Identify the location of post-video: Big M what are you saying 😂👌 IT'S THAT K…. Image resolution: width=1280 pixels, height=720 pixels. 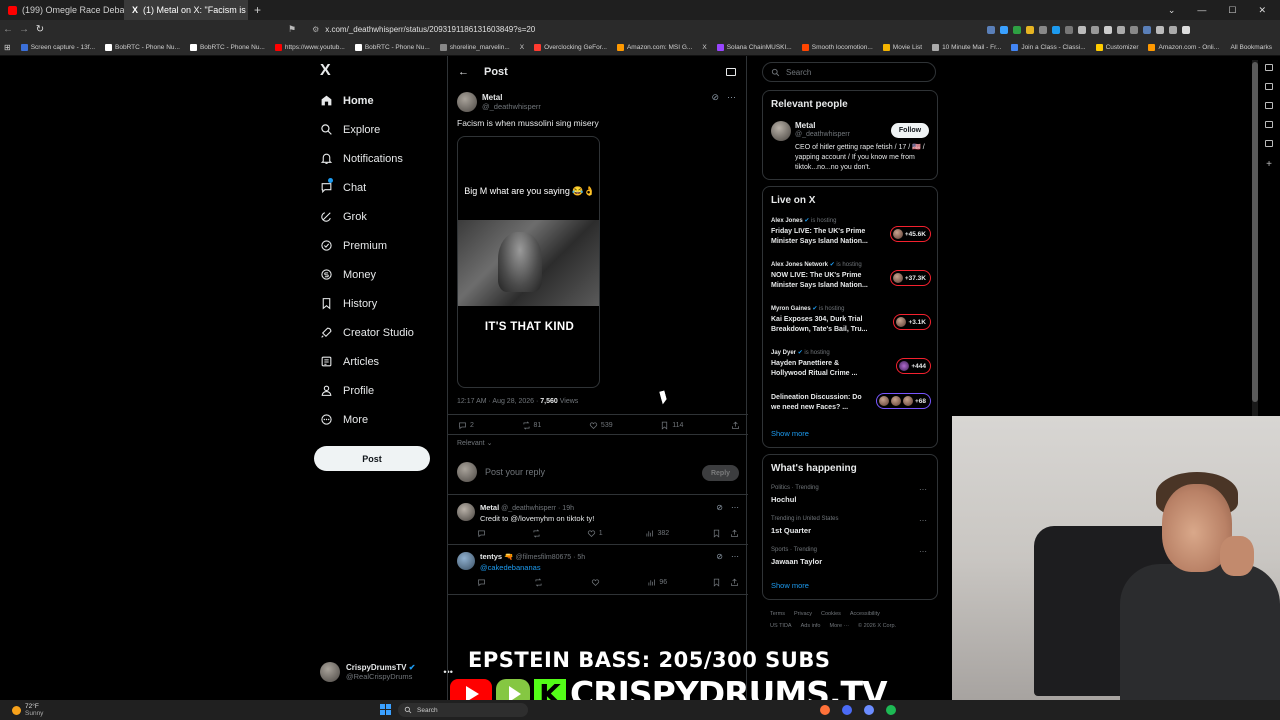
(528, 262).